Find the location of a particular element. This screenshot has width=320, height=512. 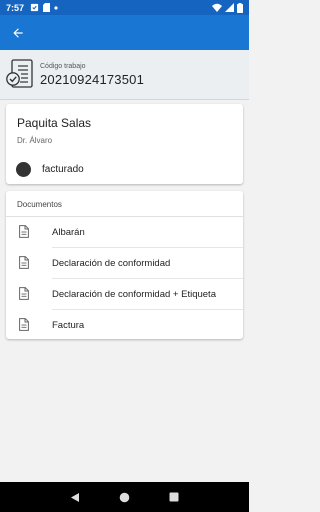

triangle-back-icon is located at coordinates (74, 497).